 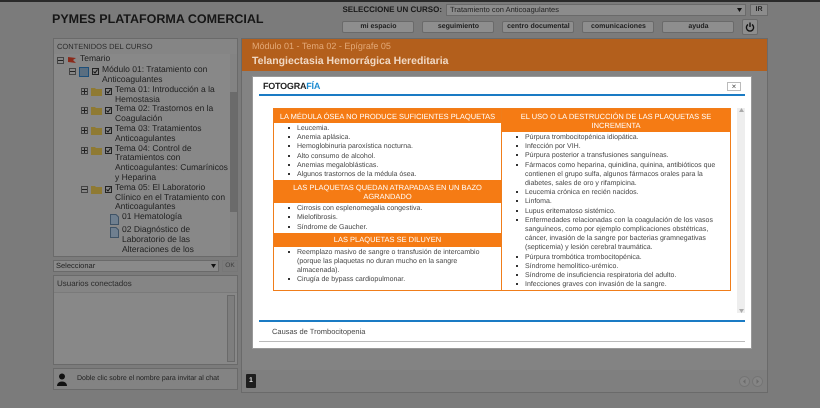 I want to click on tree-item: 01 Hematología, so click(x=152, y=217).